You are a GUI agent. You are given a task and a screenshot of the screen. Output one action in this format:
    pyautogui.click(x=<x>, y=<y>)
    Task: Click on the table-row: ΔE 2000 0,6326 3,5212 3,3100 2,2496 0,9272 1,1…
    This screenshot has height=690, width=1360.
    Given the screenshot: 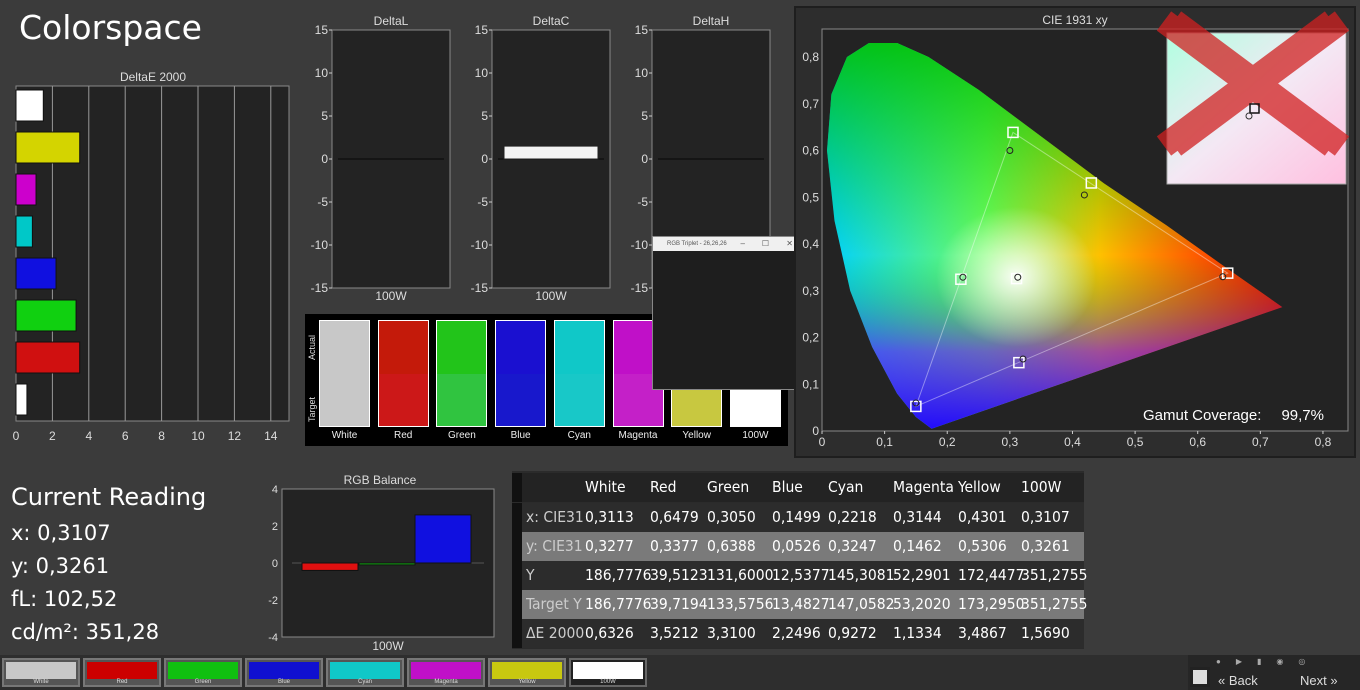 What is the action you would take?
    pyautogui.click(x=798, y=633)
    